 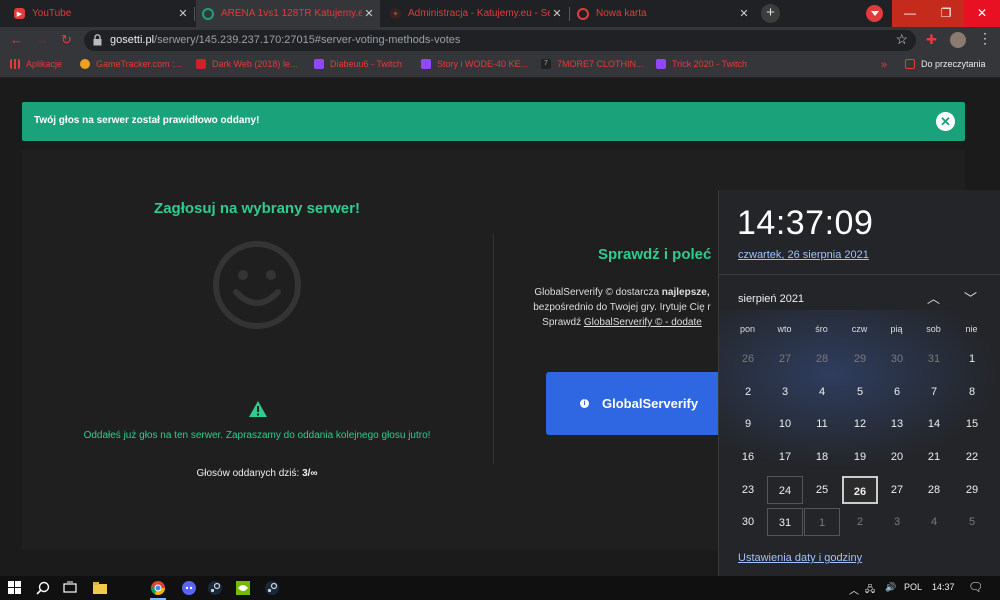 I want to click on calendar-day: 9, so click(x=748, y=424).